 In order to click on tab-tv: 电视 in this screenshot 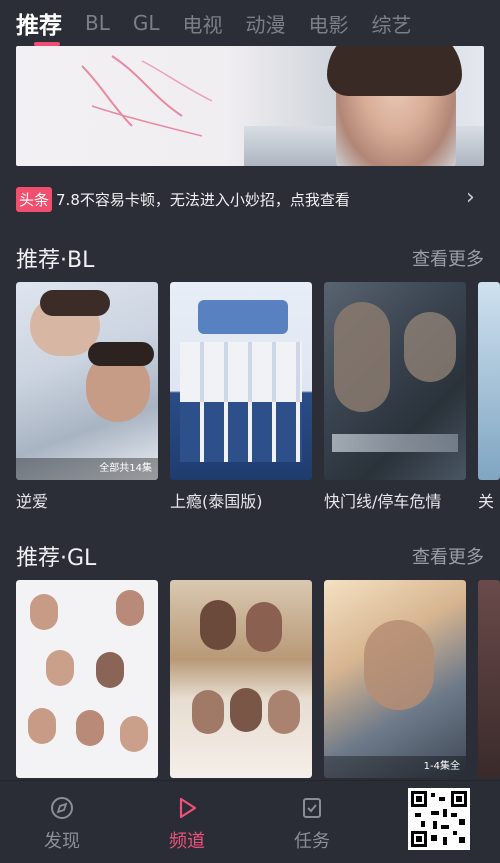, I will do `click(203, 23)`.